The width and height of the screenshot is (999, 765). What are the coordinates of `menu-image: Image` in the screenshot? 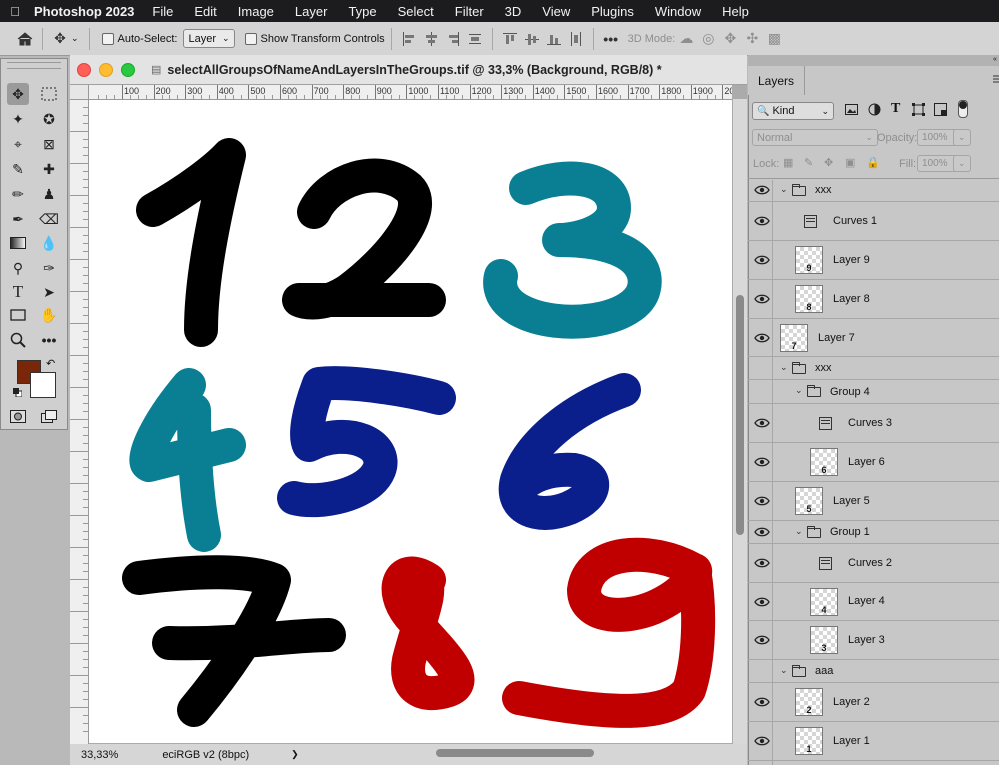 It's located at (256, 11).